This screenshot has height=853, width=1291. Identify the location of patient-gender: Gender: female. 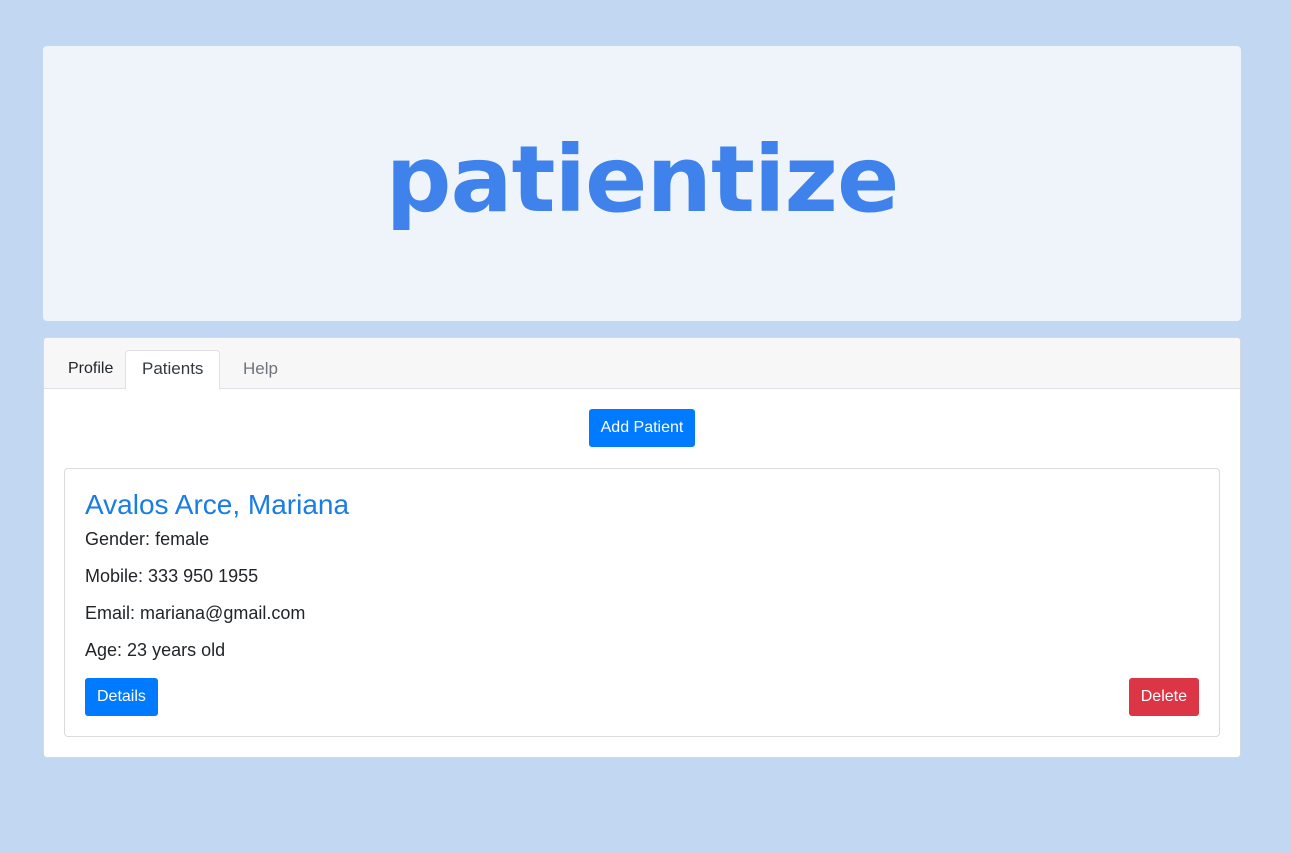
(147, 539).